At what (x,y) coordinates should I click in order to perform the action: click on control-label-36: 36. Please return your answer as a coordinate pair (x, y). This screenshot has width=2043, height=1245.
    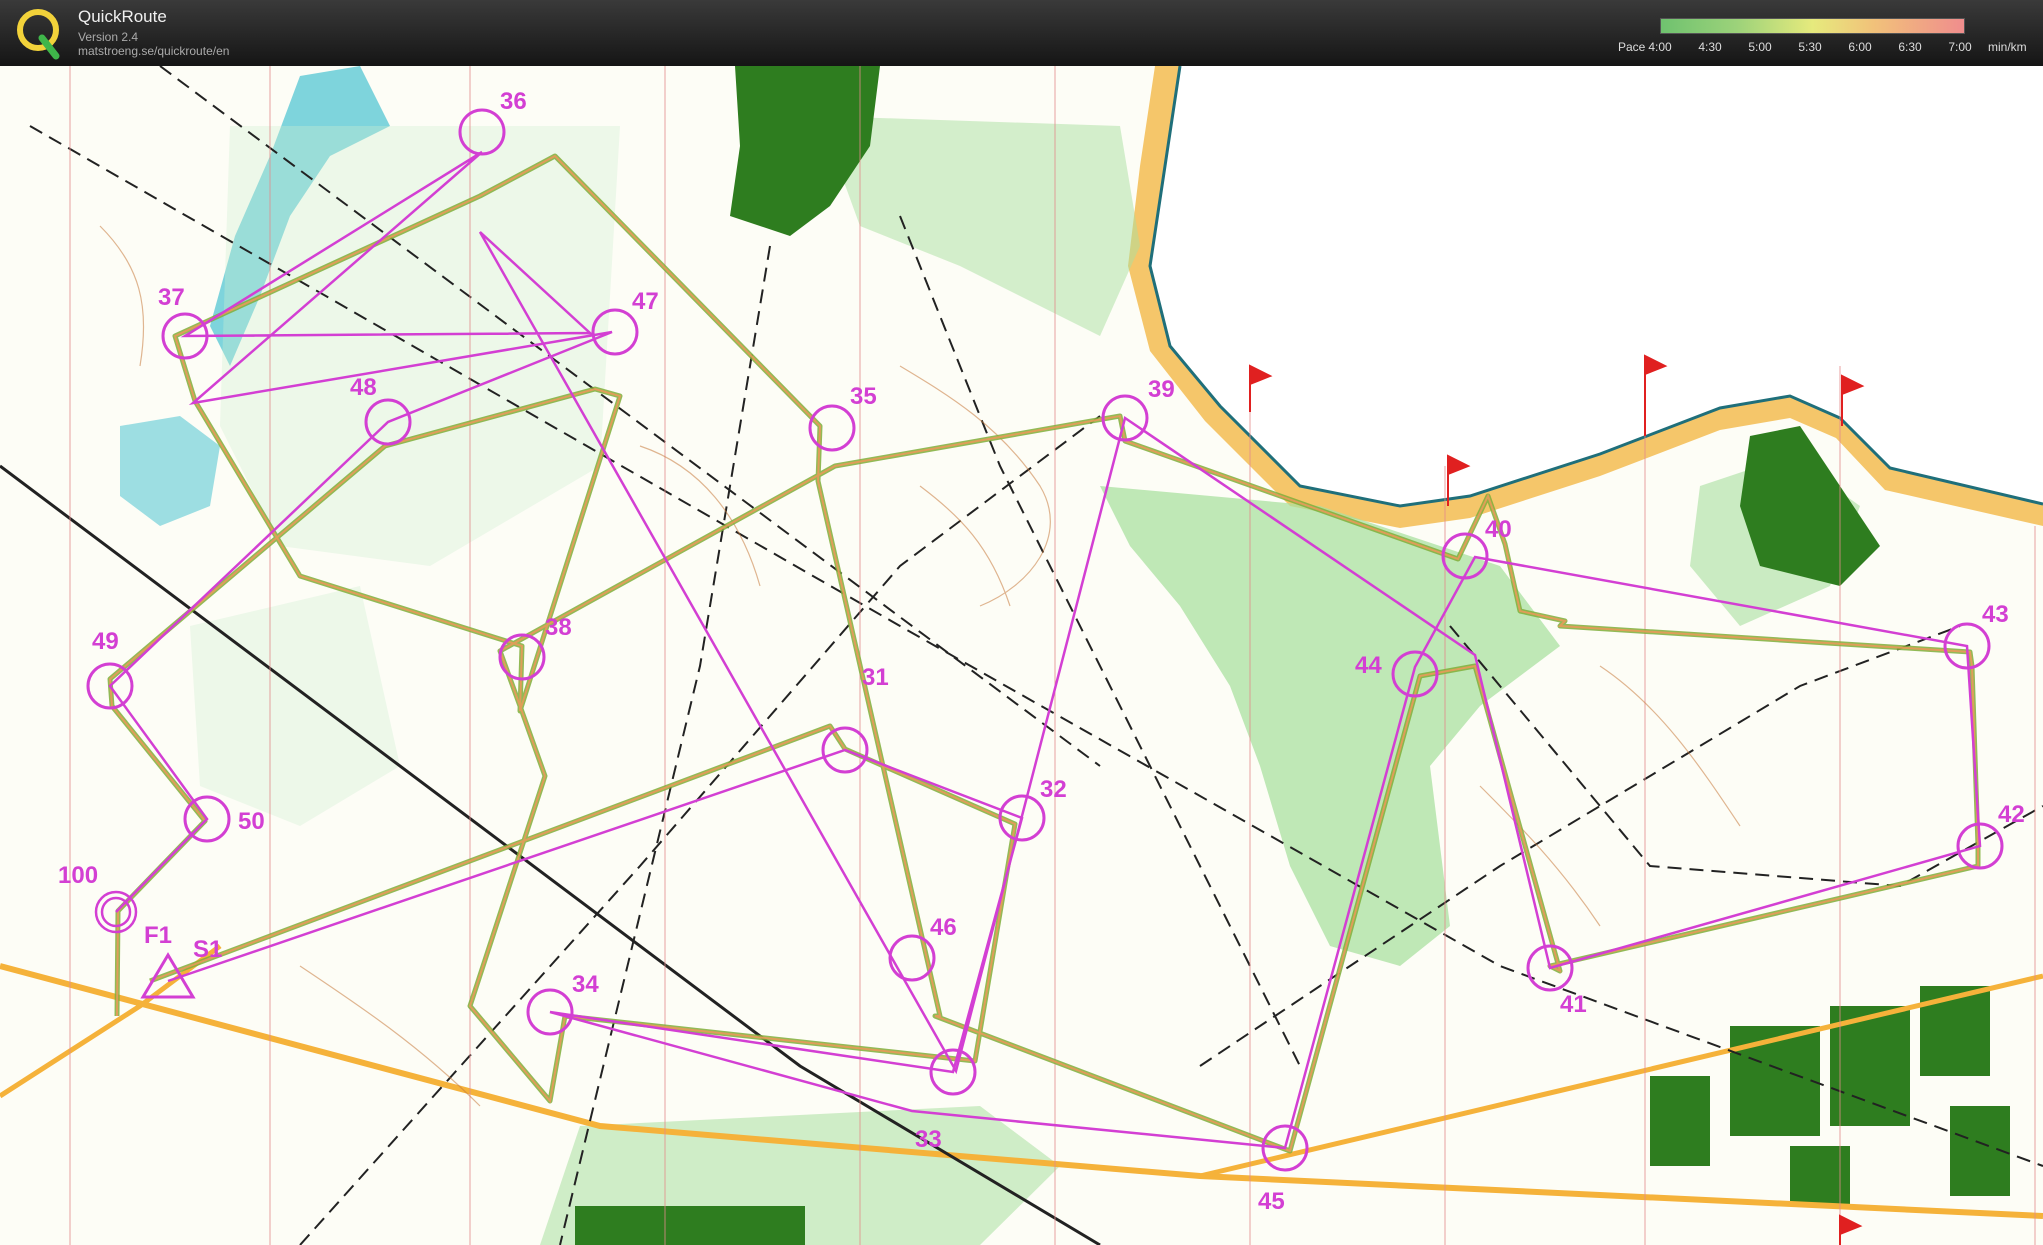
    Looking at the image, I should click on (513, 101).